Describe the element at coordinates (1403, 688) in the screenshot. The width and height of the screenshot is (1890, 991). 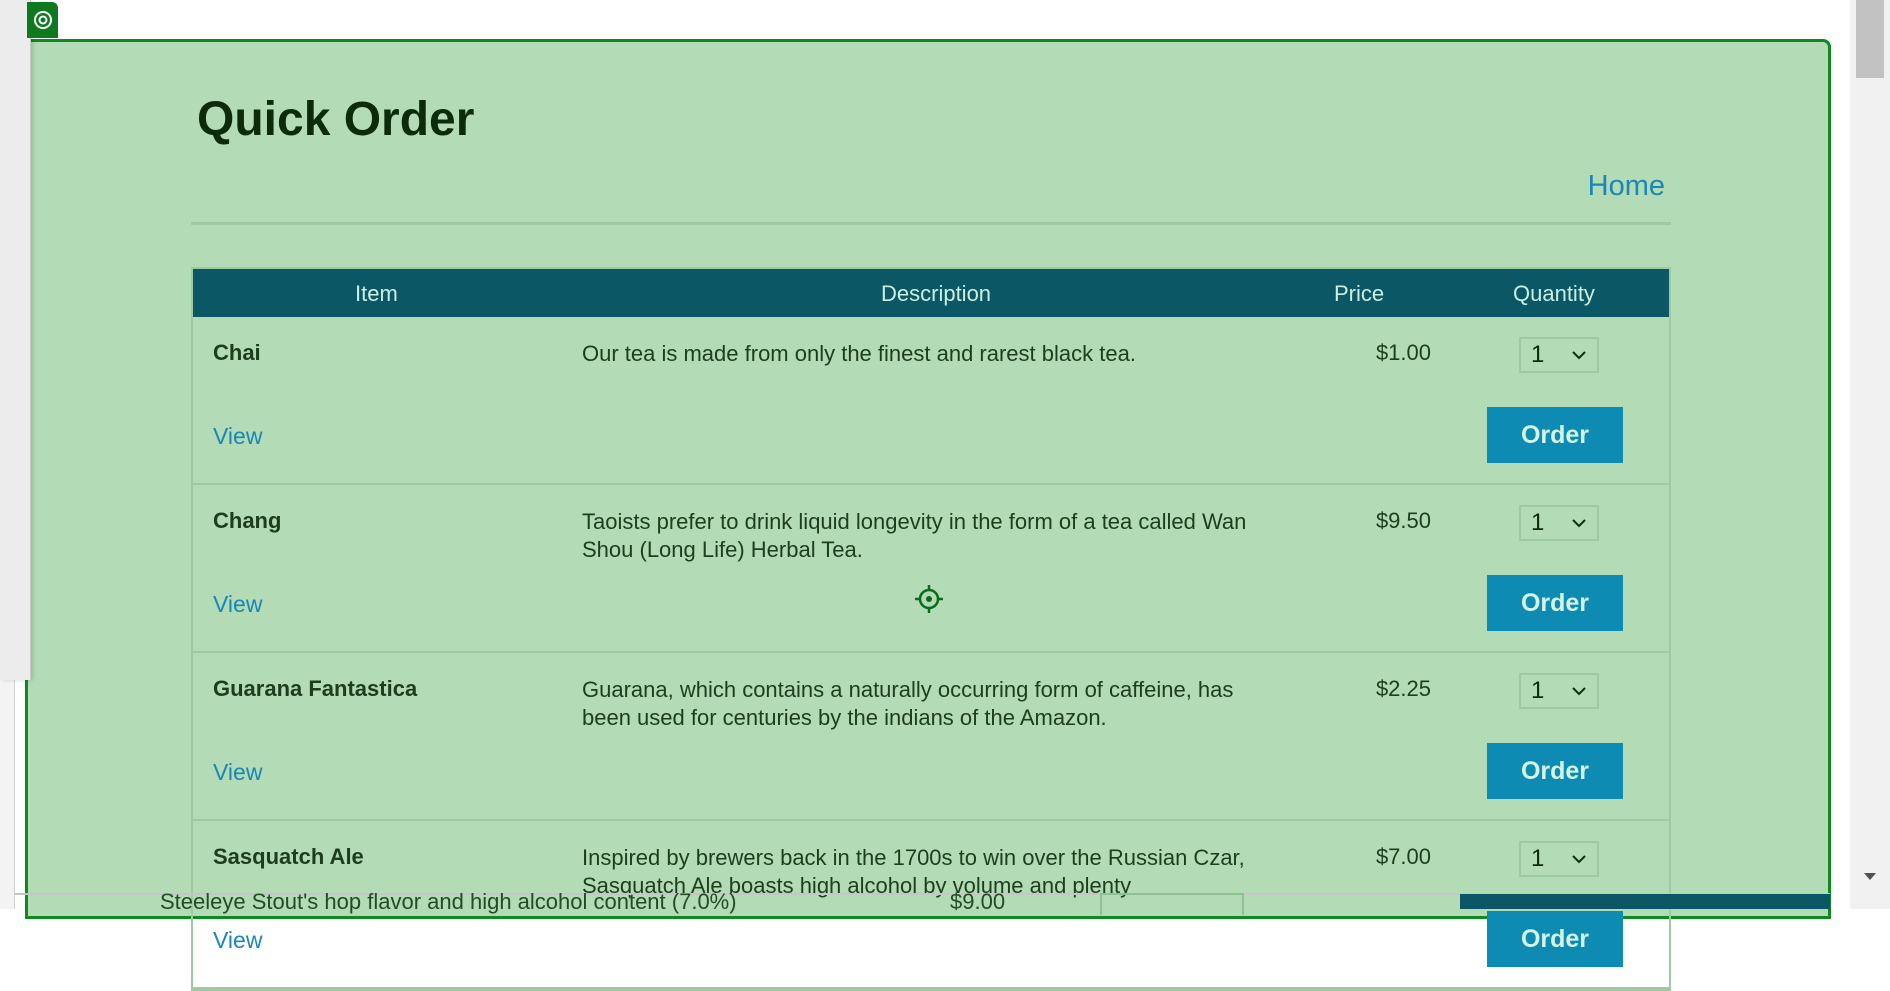
I see `item-price: $2.25` at that location.